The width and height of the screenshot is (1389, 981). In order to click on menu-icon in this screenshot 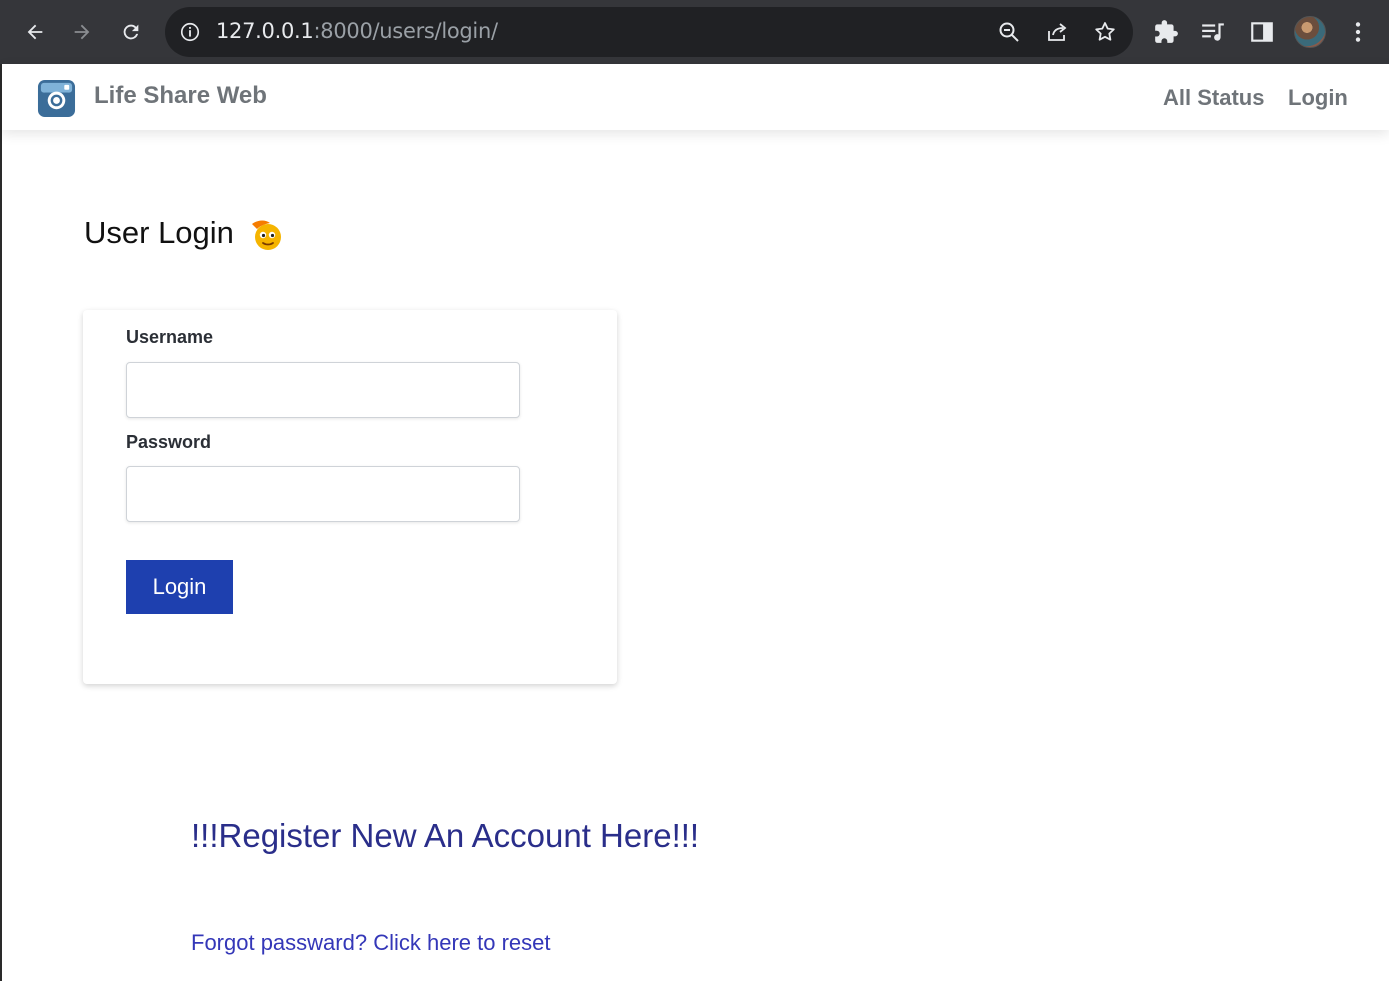, I will do `click(1358, 32)`.